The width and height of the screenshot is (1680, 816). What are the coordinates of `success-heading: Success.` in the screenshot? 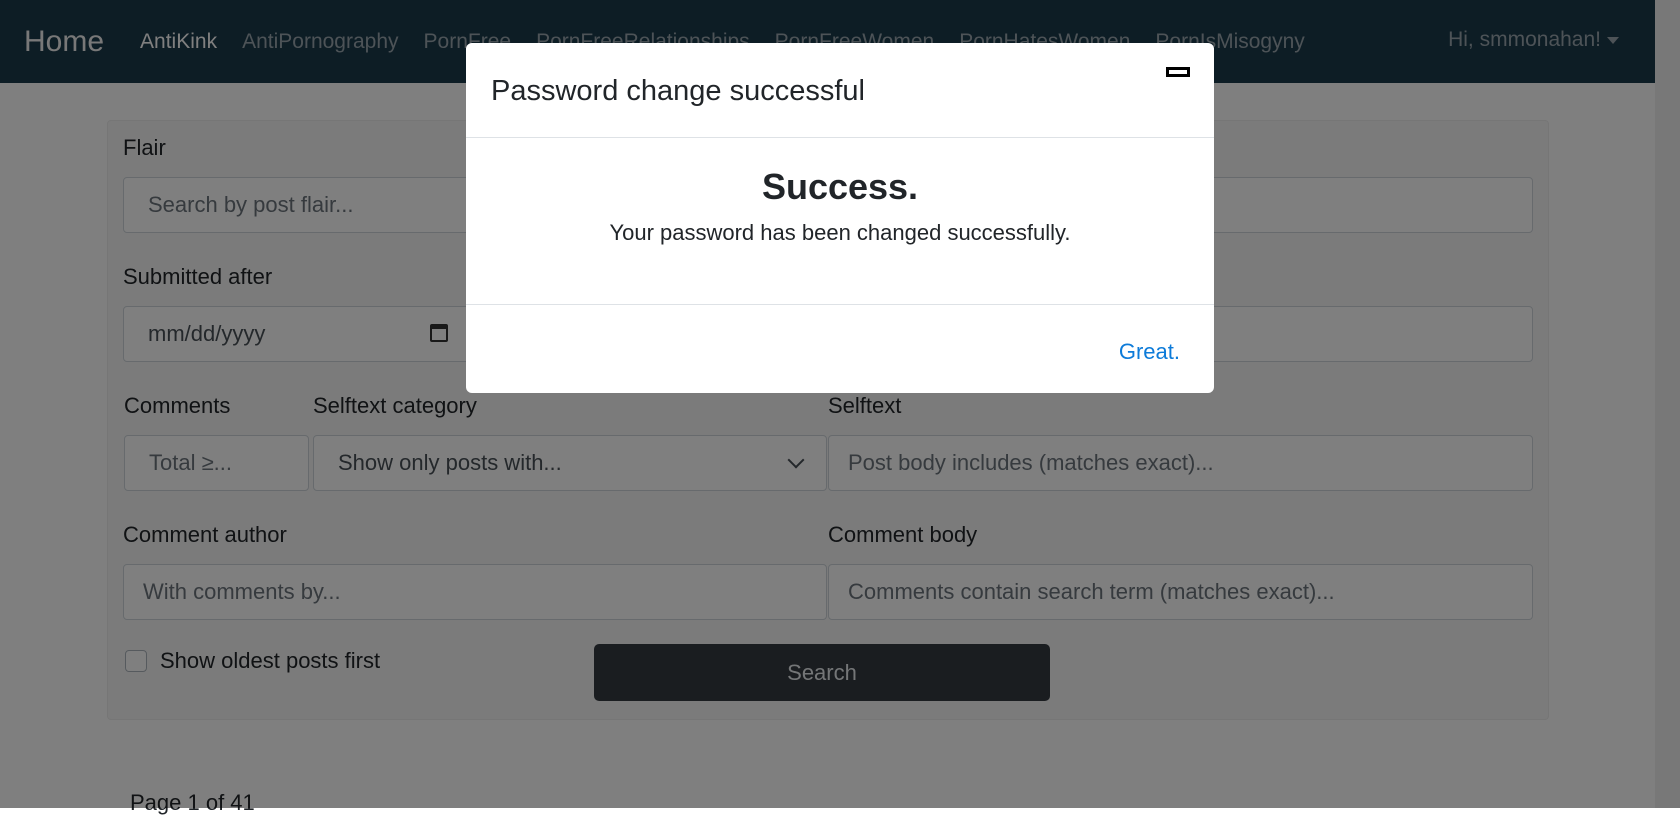 It's located at (840, 186).